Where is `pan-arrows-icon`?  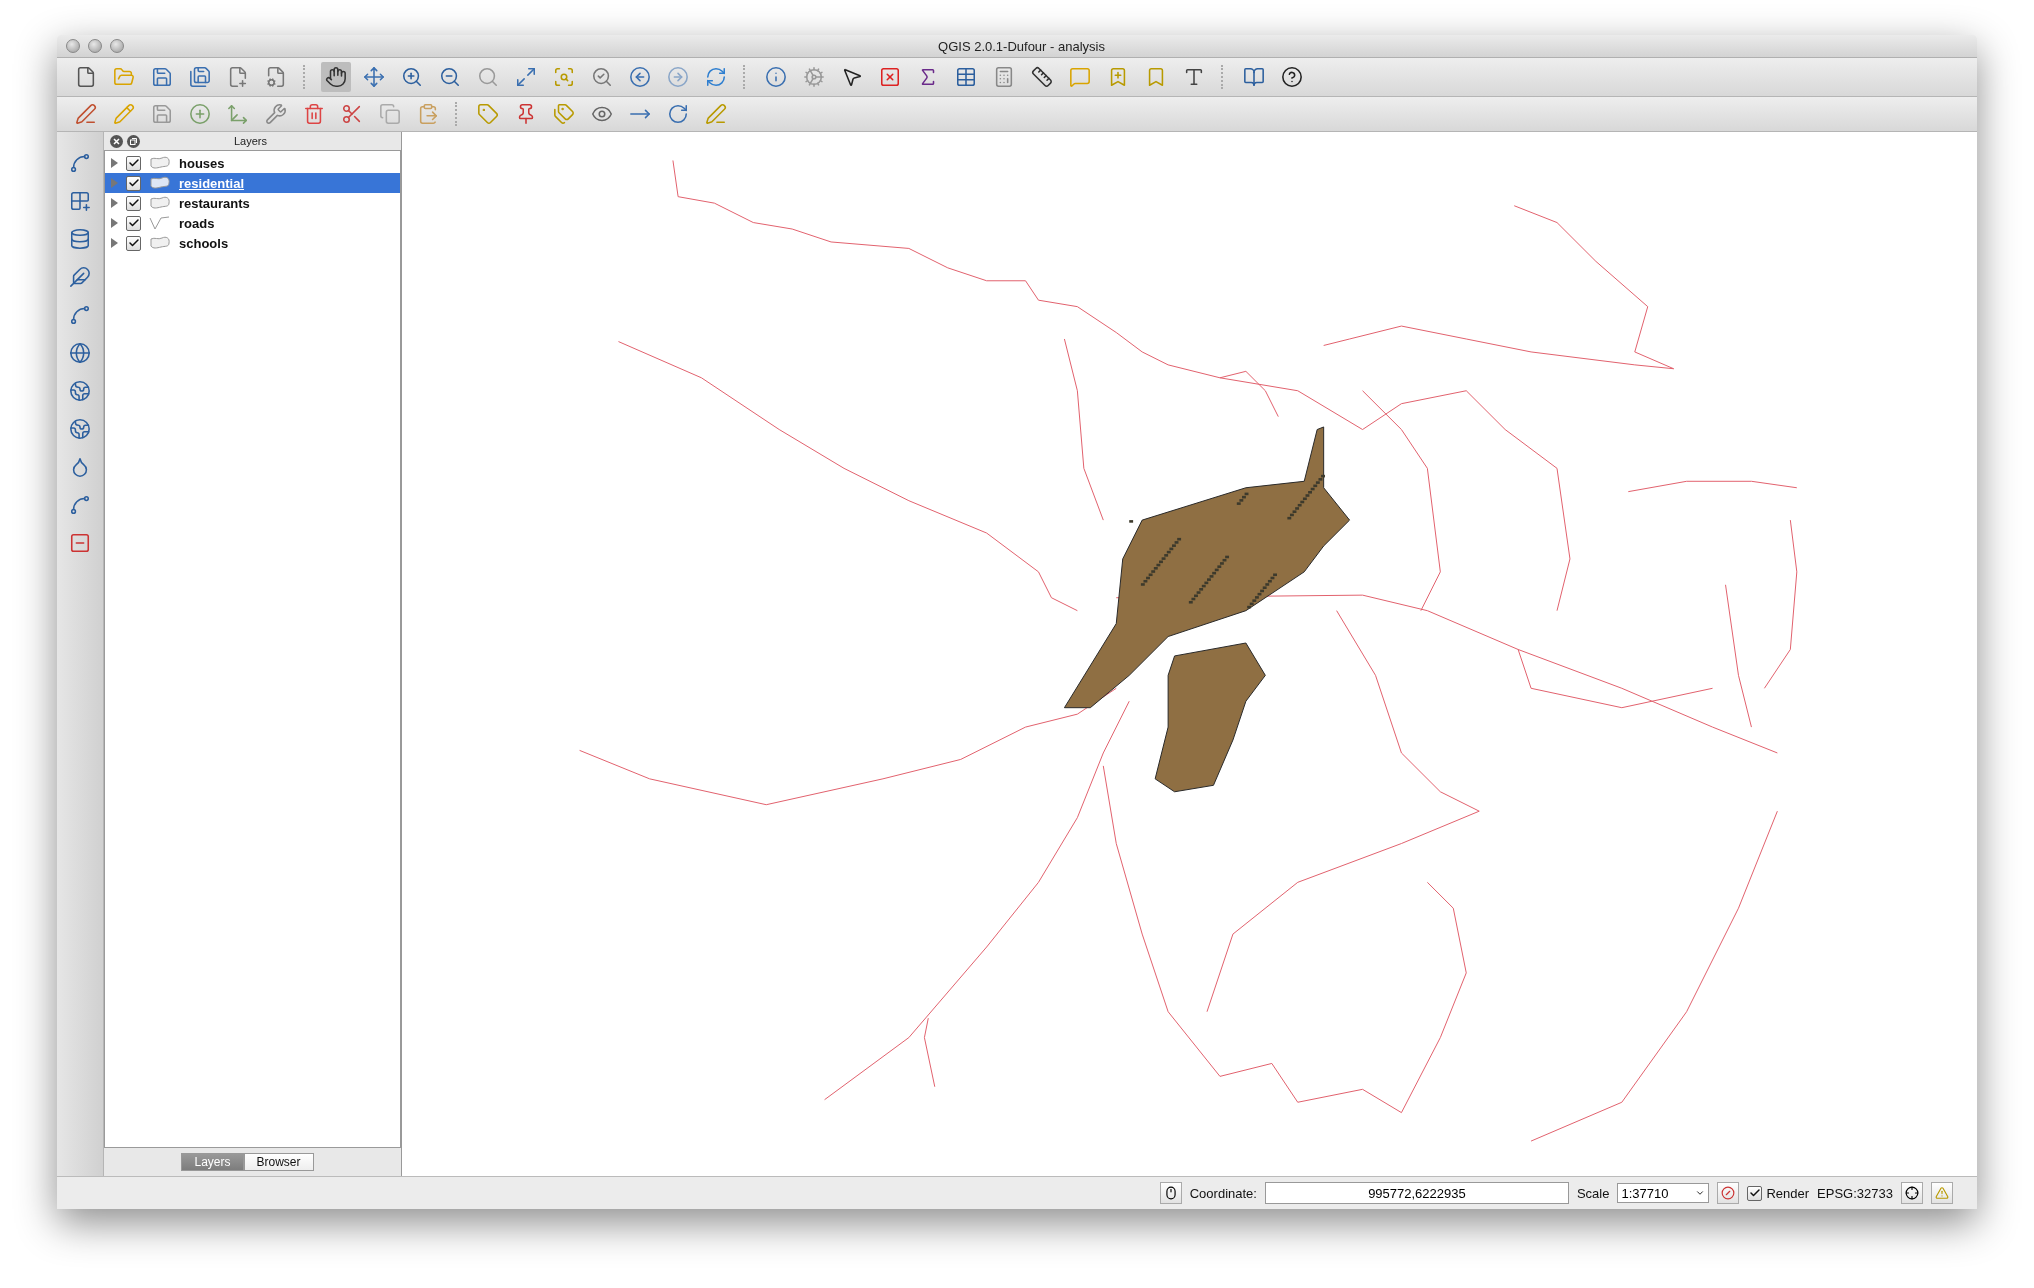
pan-arrows-icon is located at coordinates (374, 77).